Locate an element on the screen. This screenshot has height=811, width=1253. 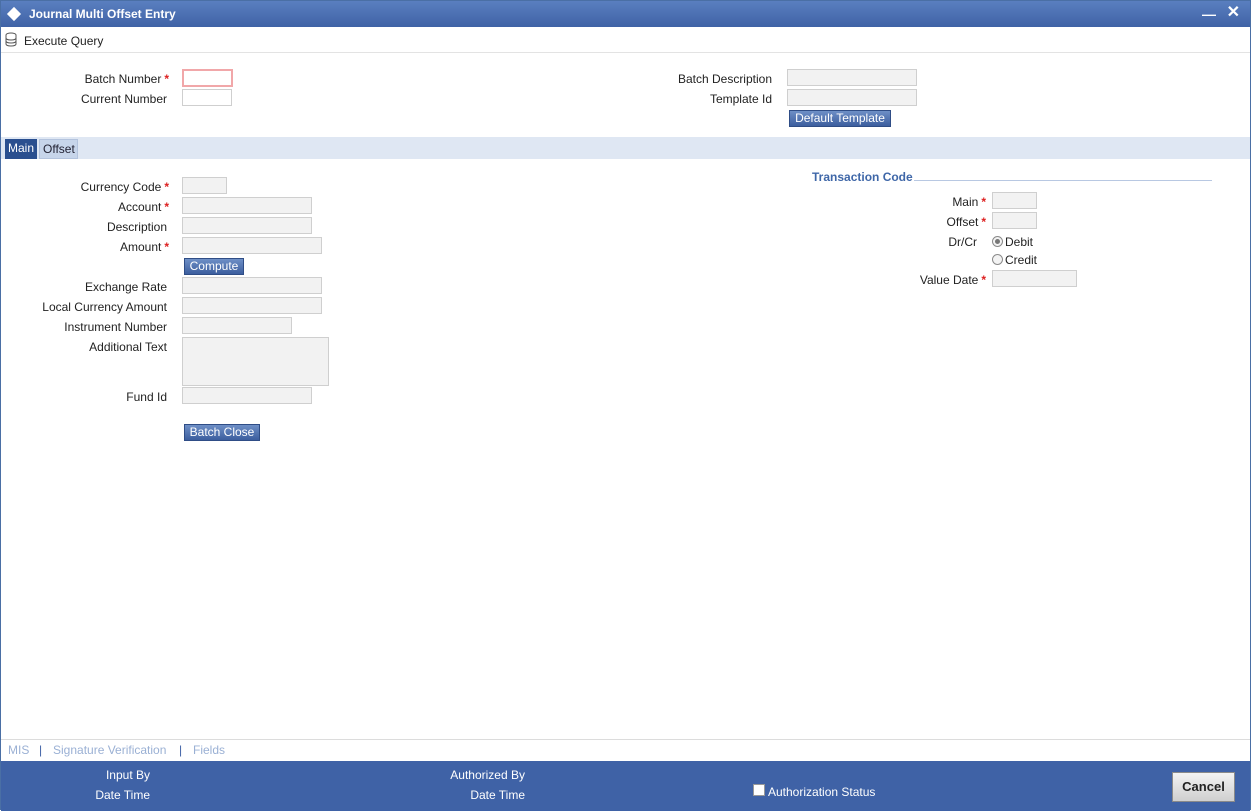
value-date-input is located at coordinates (1034, 278).